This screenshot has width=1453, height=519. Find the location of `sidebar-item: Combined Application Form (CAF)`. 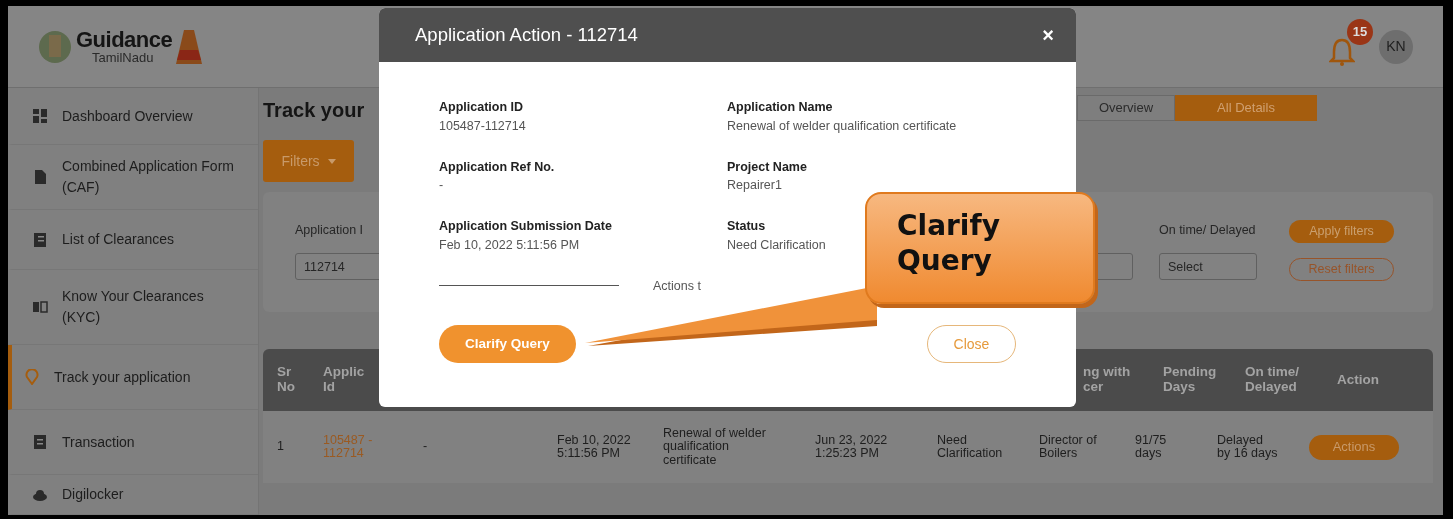

sidebar-item: Combined Application Form (CAF) is located at coordinates (133, 177).